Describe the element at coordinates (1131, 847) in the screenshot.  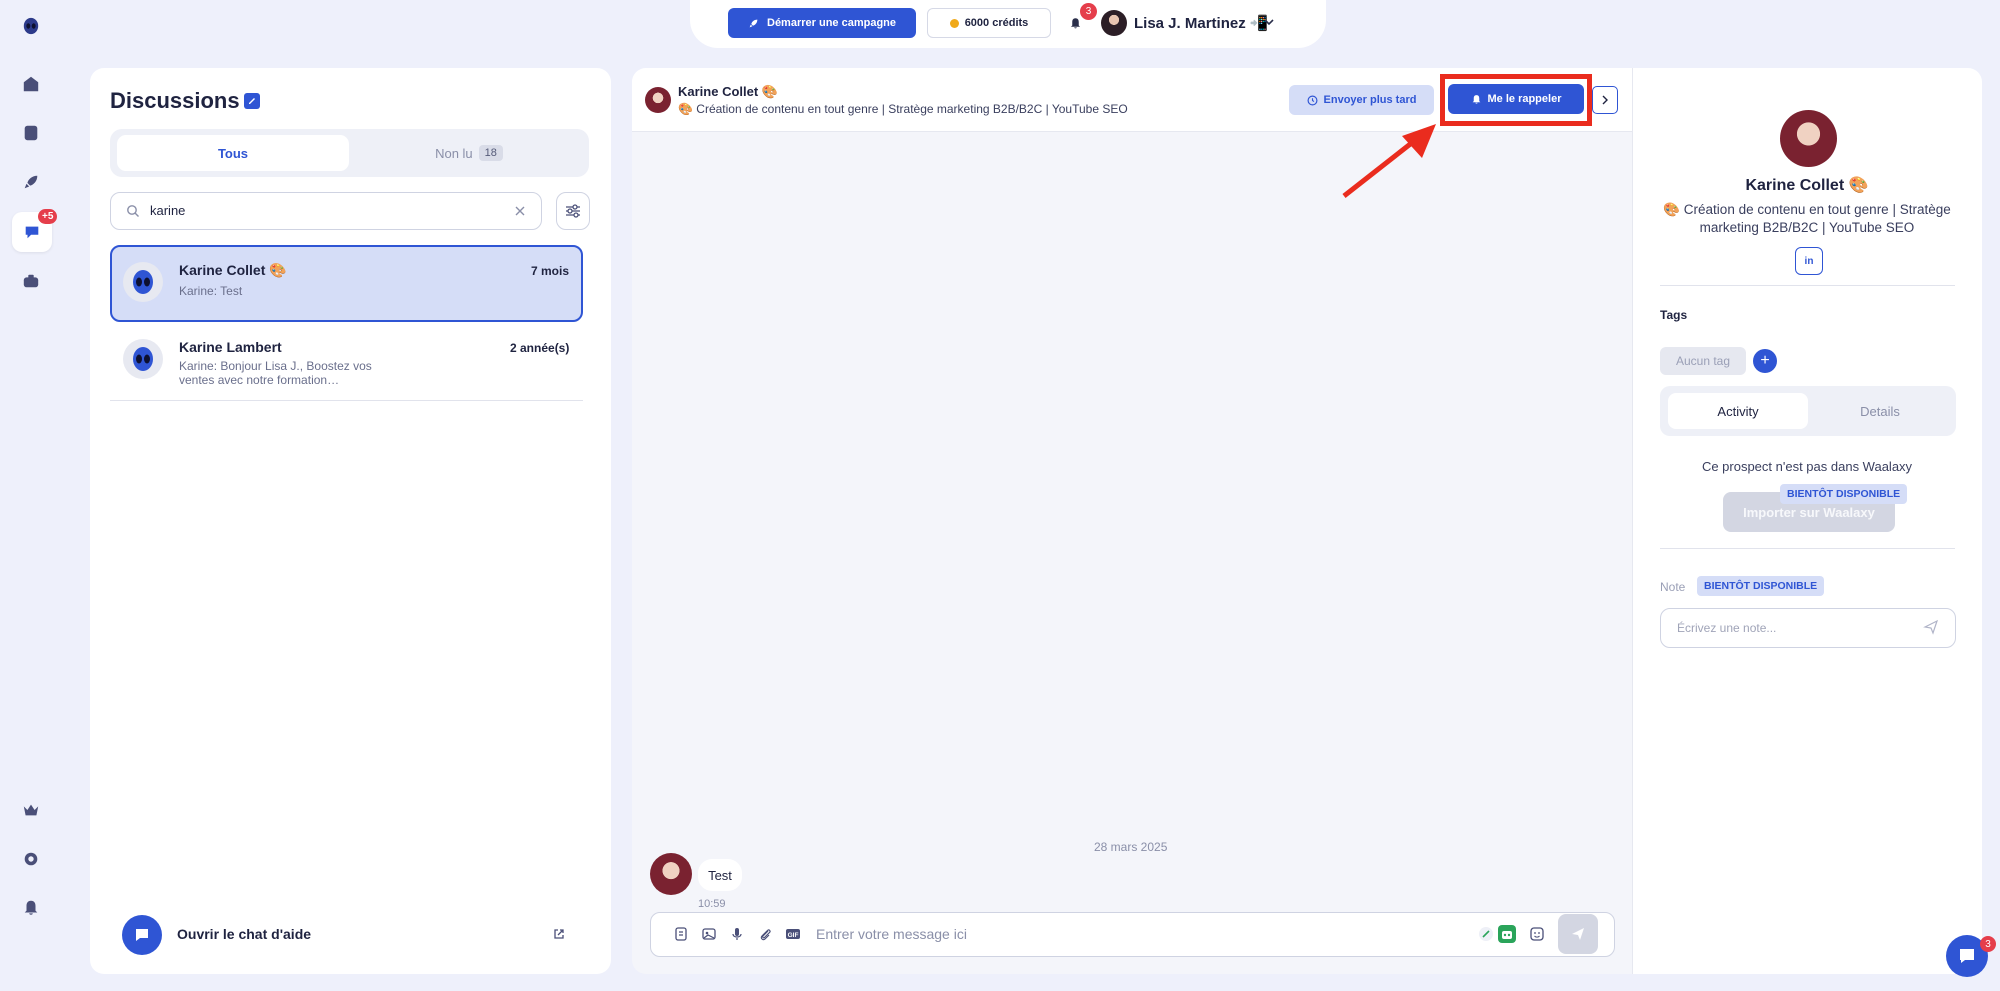
I see `date-separator: 28 mars 2025` at that location.